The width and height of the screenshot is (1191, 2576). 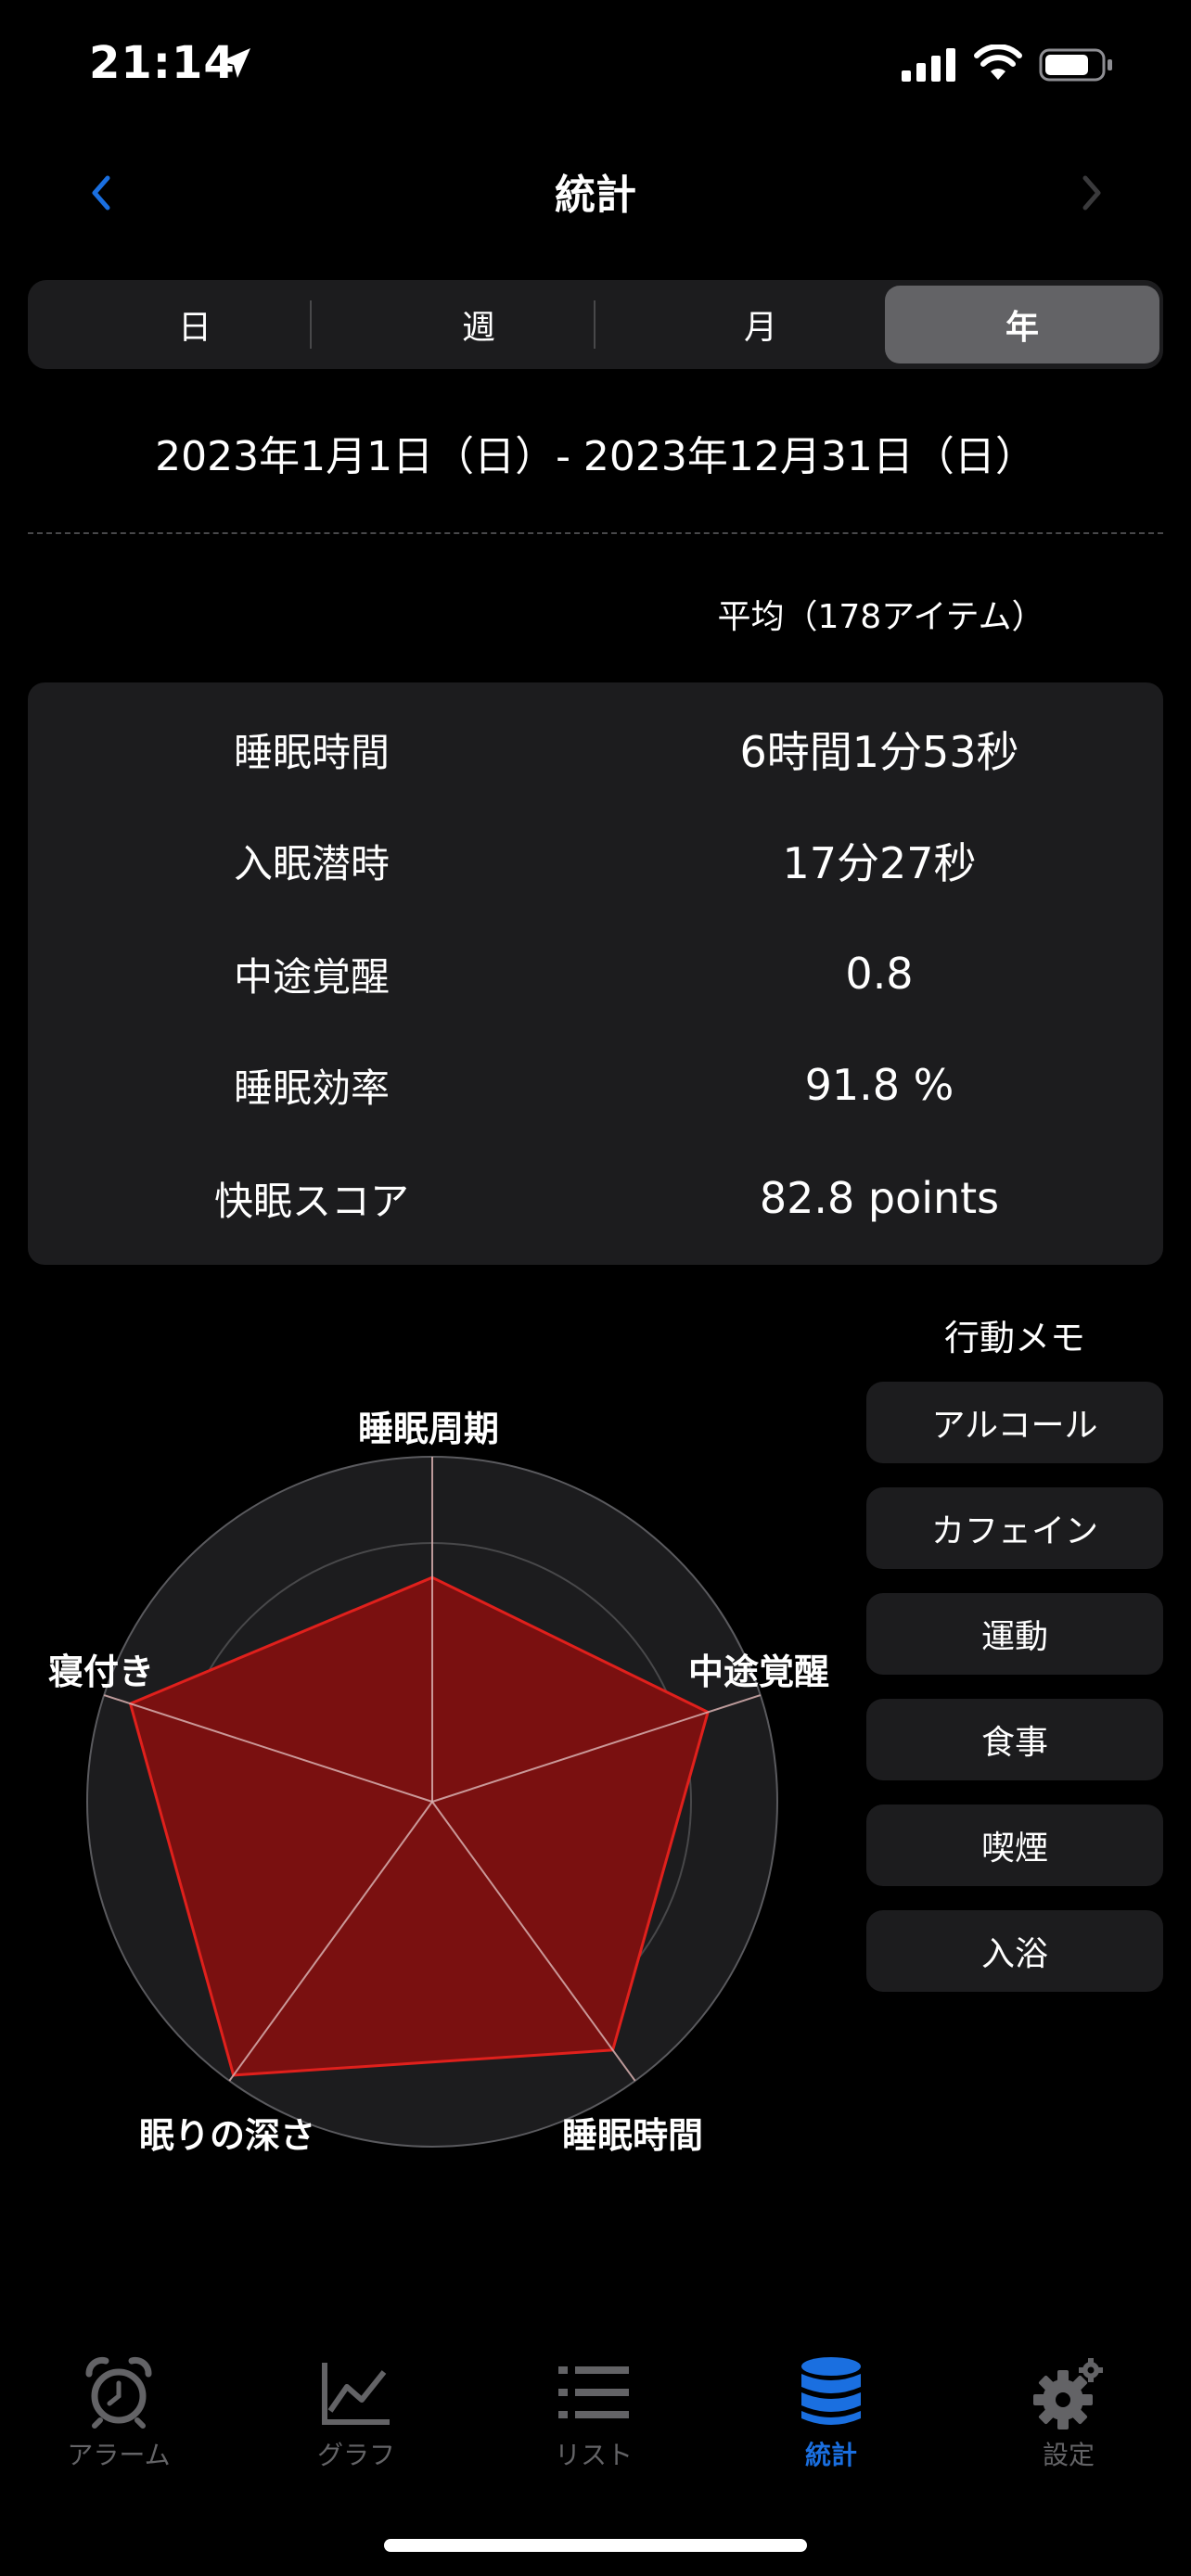 I want to click on memo-meal-button: 食事, so click(x=1014, y=1739).